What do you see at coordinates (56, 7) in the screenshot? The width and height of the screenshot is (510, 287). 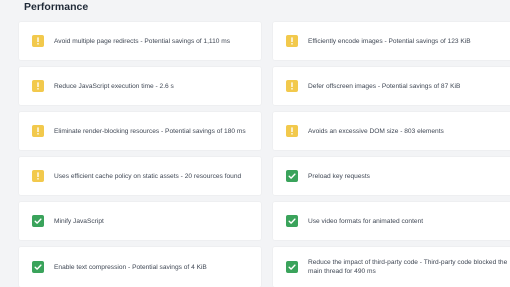 I see `section-title: Performance` at bounding box center [56, 7].